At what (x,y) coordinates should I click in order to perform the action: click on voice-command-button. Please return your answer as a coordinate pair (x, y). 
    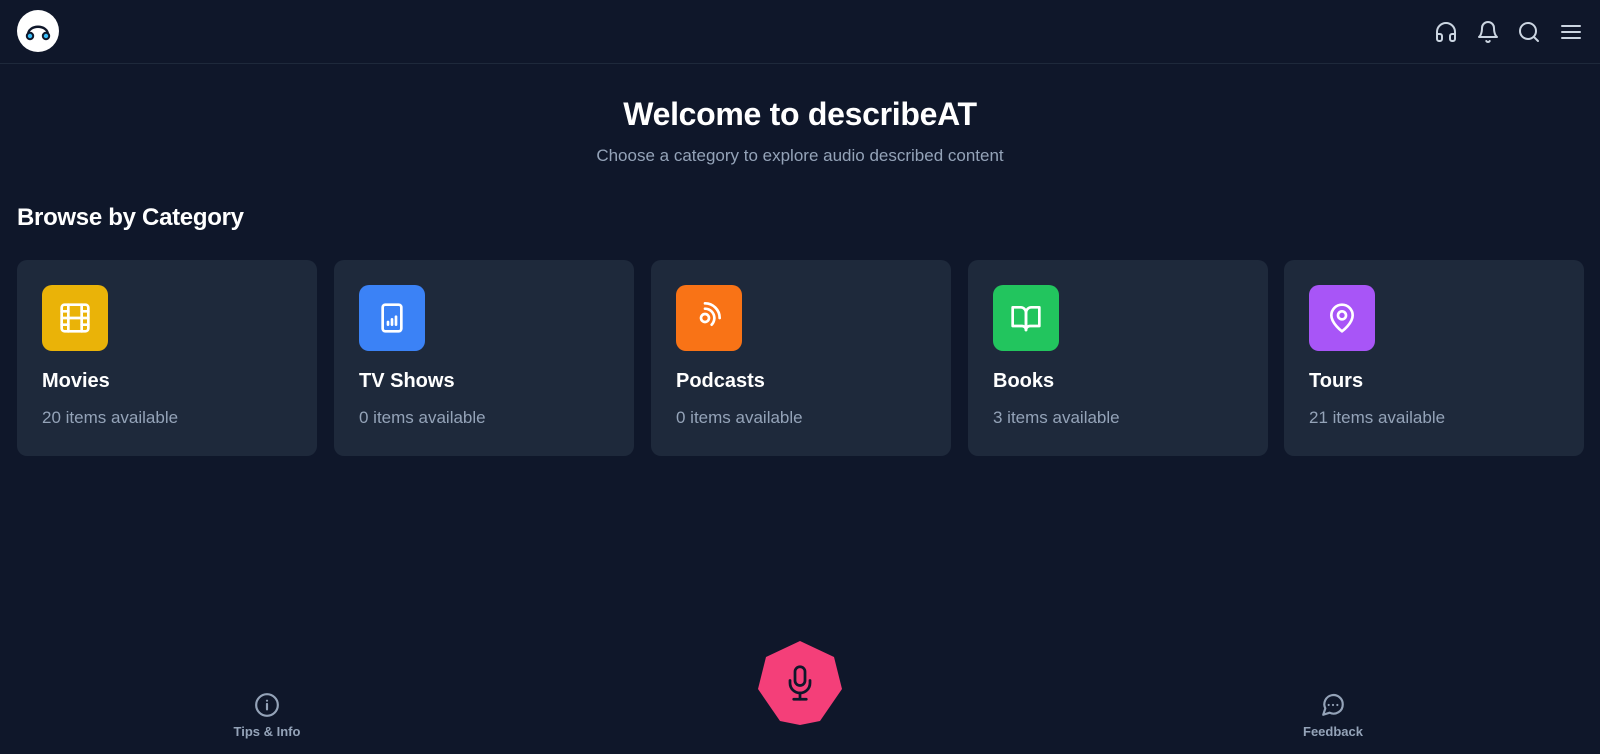
    Looking at the image, I should click on (800, 683).